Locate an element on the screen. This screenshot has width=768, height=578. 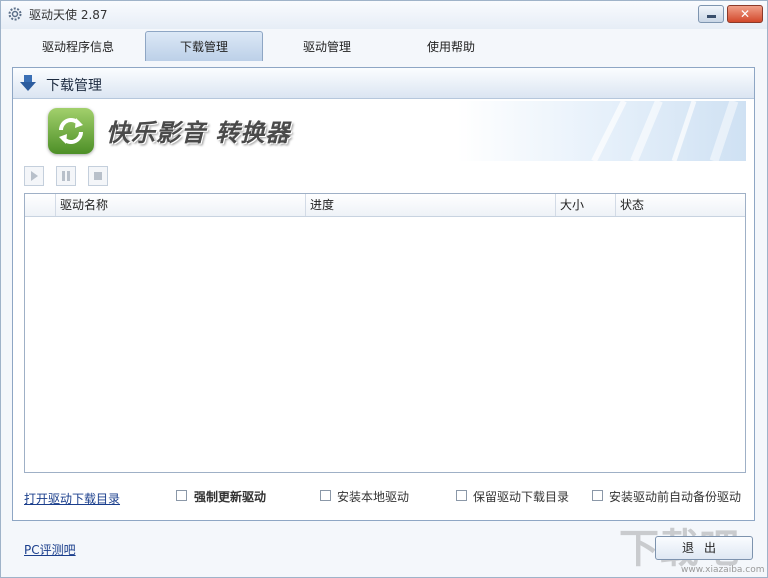
title-bar: 驱动天使 2.87 ✕ is located at coordinates (384, 15).